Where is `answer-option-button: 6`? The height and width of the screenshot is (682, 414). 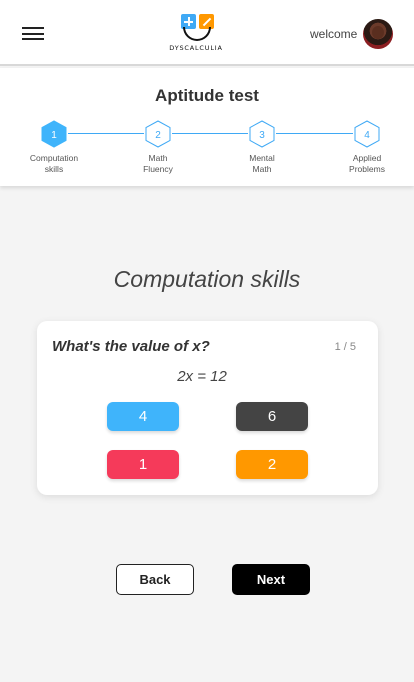 answer-option-button: 6 is located at coordinates (272, 416).